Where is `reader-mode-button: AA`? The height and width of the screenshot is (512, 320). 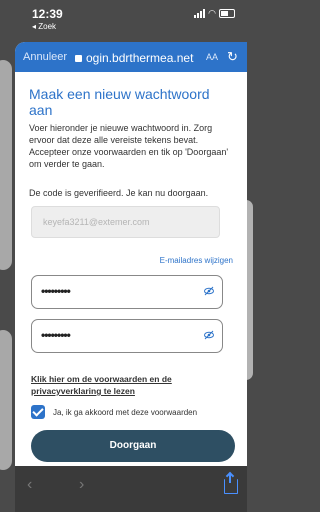 reader-mode-button: AA is located at coordinates (212, 57).